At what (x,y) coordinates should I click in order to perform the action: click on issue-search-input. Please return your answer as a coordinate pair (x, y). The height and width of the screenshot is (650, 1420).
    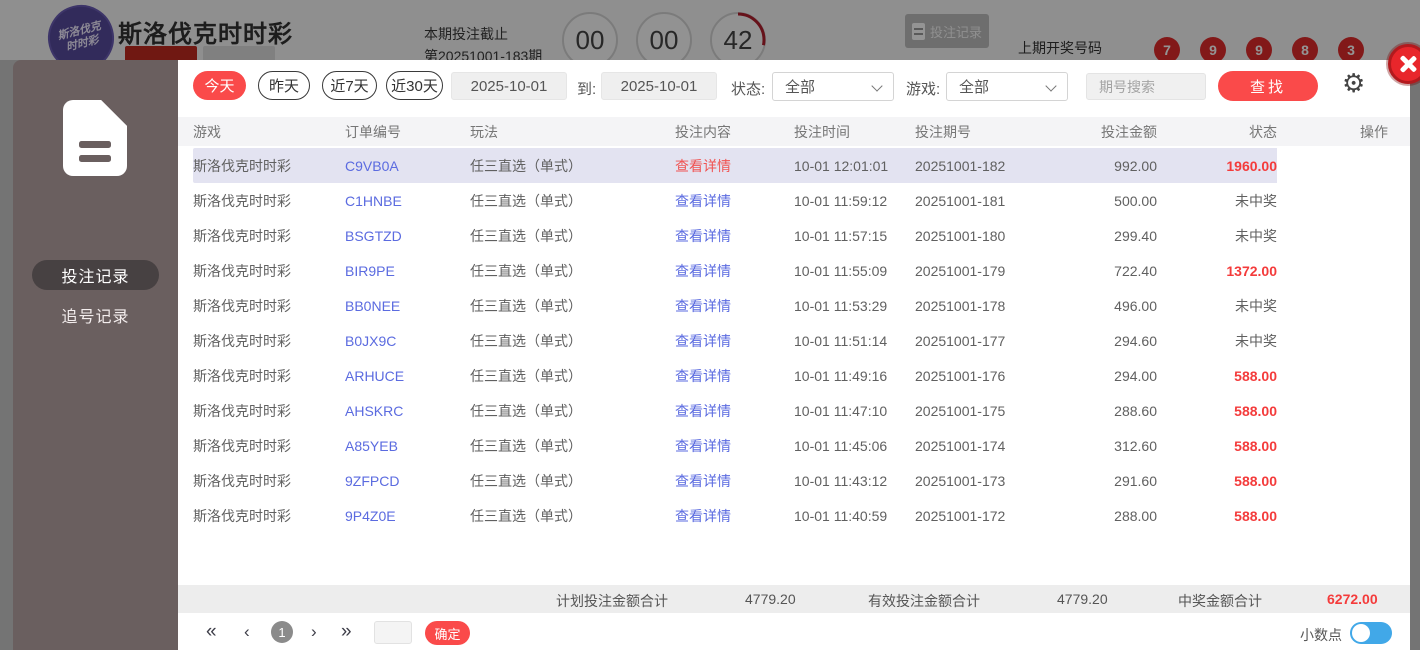
    Looking at the image, I should click on (1146, 86).